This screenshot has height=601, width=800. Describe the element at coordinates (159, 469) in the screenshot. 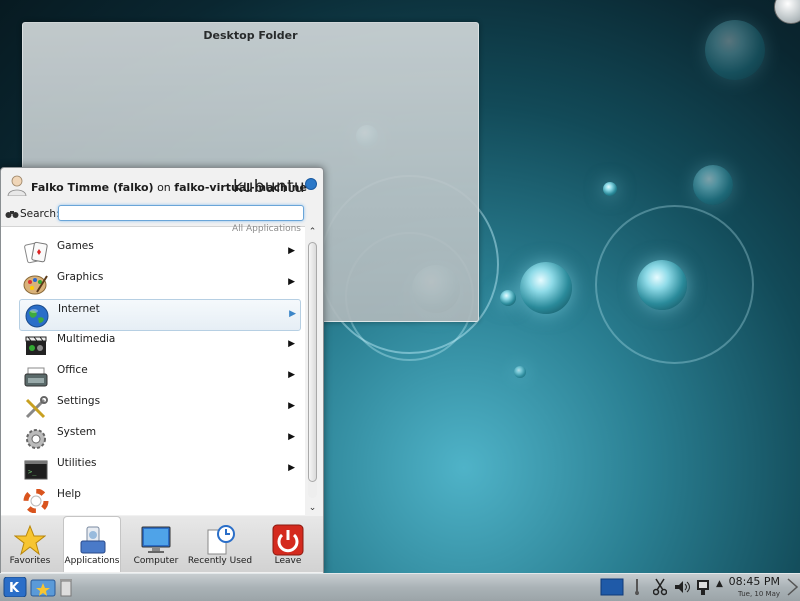

I see `list-item-utilities: >_ Utilities ▶` at that location.